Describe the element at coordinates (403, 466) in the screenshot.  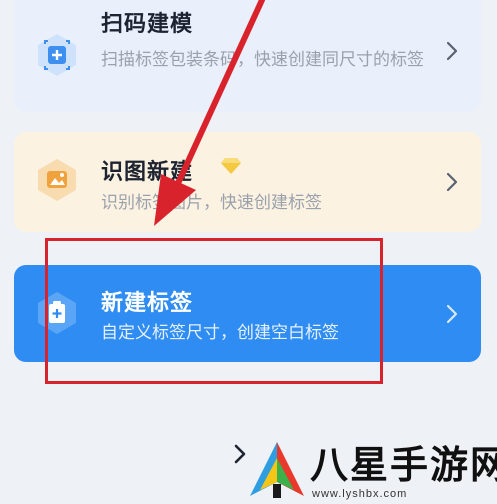
I see `watermark-text: 八星手游网` at that location.